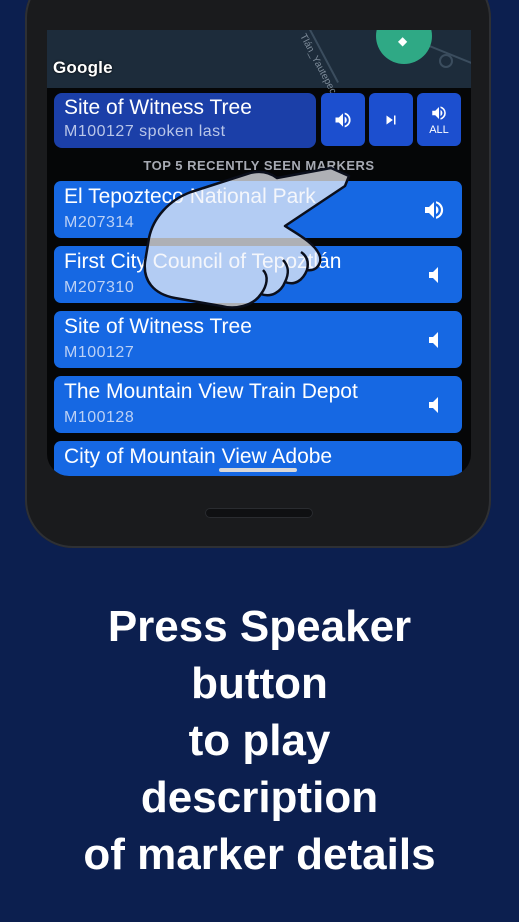  Describe the element at coordinates (145, 131) in the screenshot. I see `now-speaking-subtitle: M100127 spoken last` at that location.